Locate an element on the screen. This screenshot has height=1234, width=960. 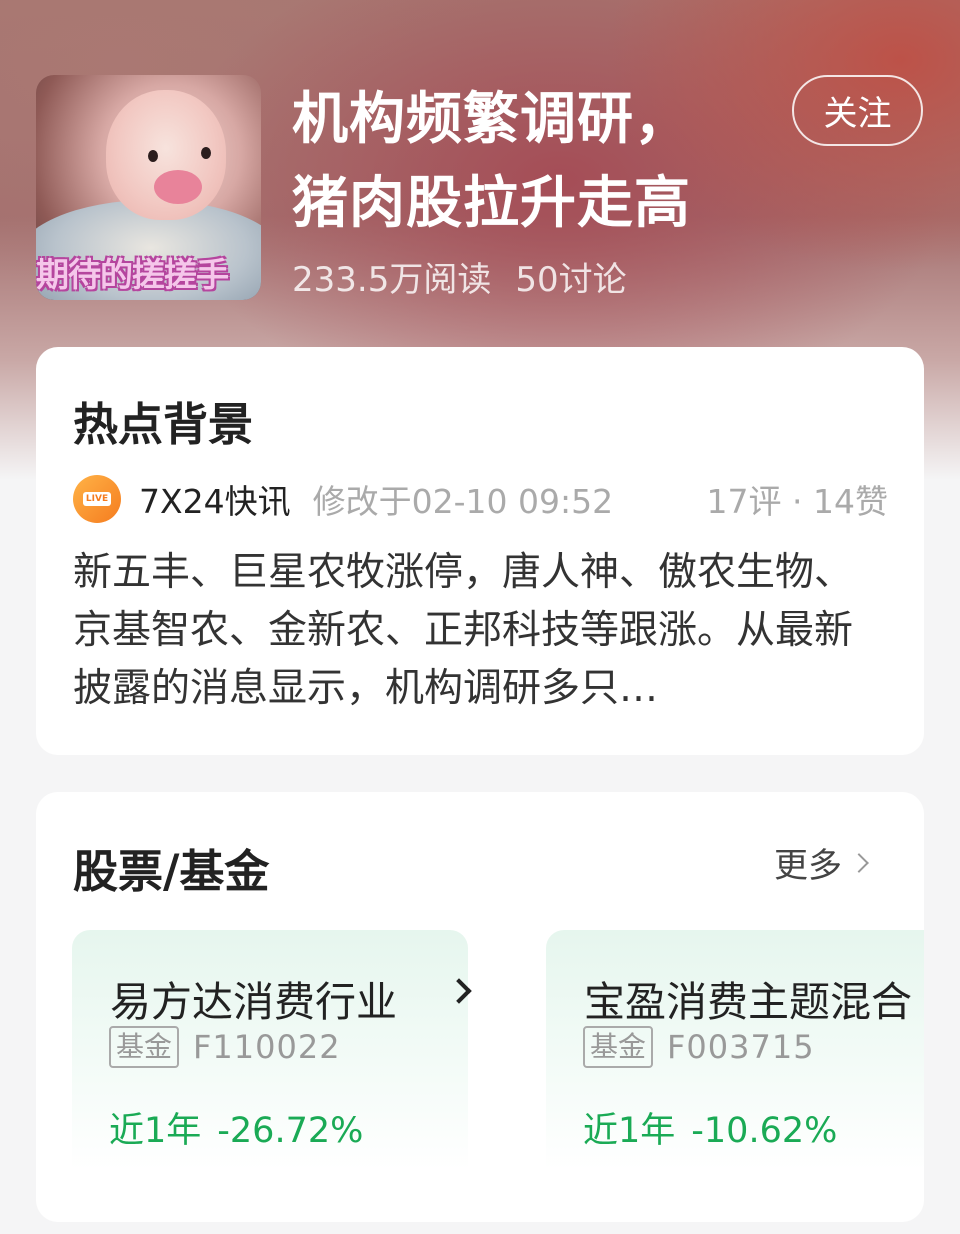
fund-performance: 近1年 -10.62% is located at coordinates (710, 1127).